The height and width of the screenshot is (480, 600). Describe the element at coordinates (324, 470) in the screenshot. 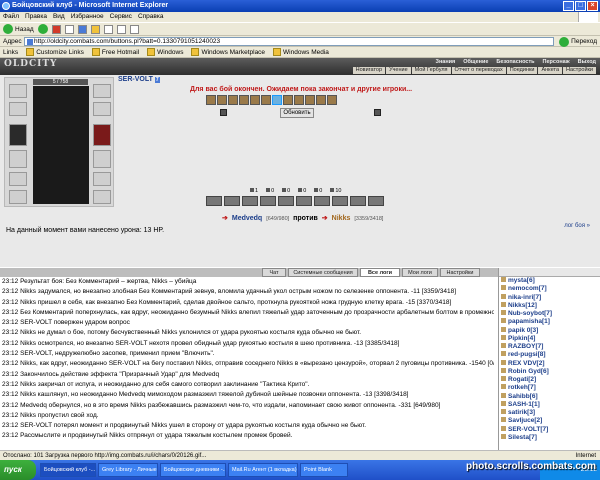

I see `task-button: Point Blank` at that location.